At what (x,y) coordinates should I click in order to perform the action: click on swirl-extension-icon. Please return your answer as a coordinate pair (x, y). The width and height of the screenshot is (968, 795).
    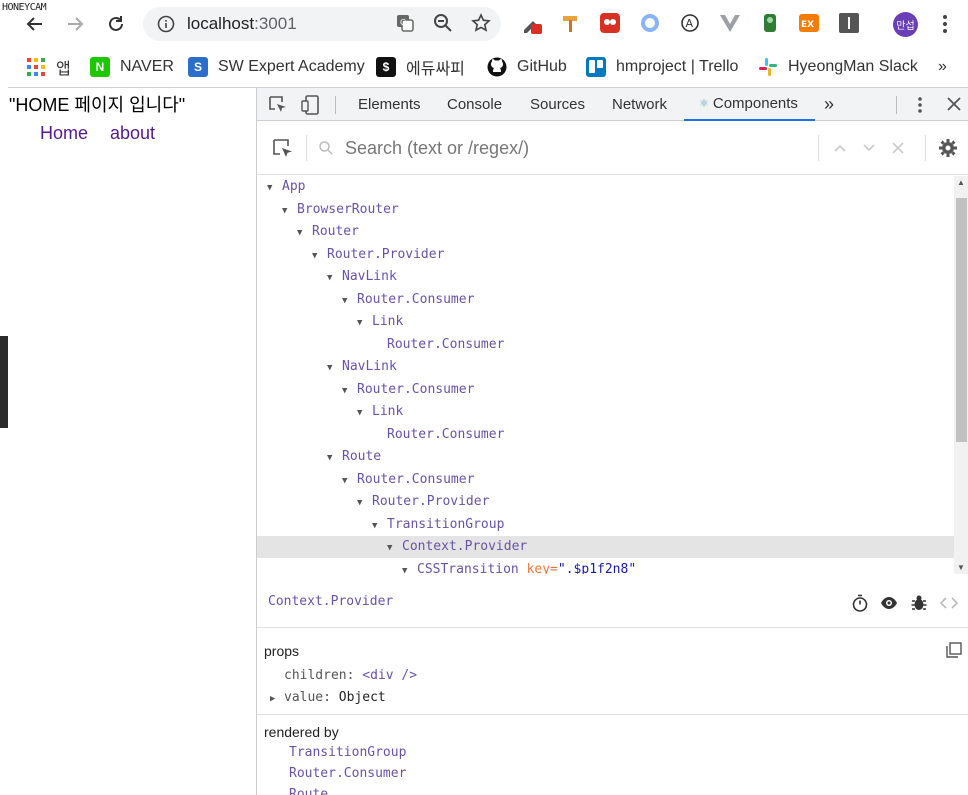
    Looking at the image, I should click on (650, 23).